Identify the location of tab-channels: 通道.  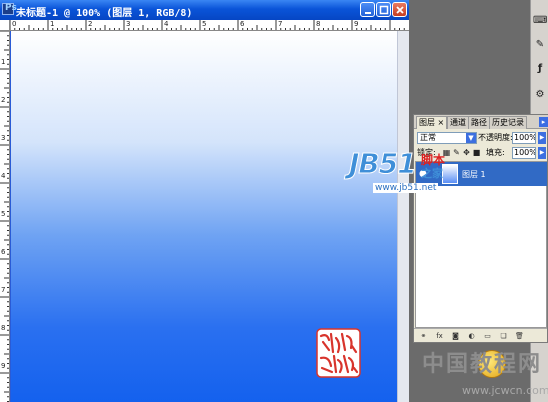
(458, 122).